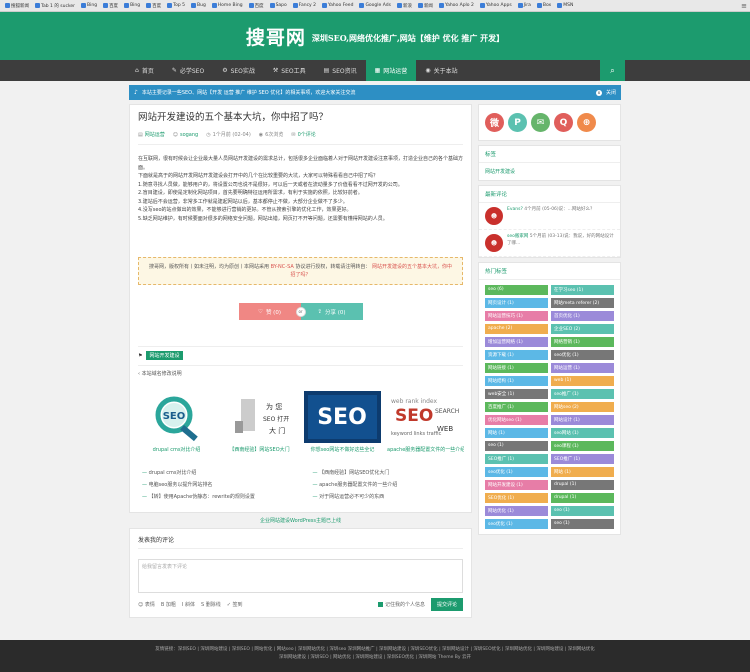 This screenshot has width=750, height=672. Describe the element at coordinates (612, 70) in the screenshot. I see `search-icon: ⌕` at that location.